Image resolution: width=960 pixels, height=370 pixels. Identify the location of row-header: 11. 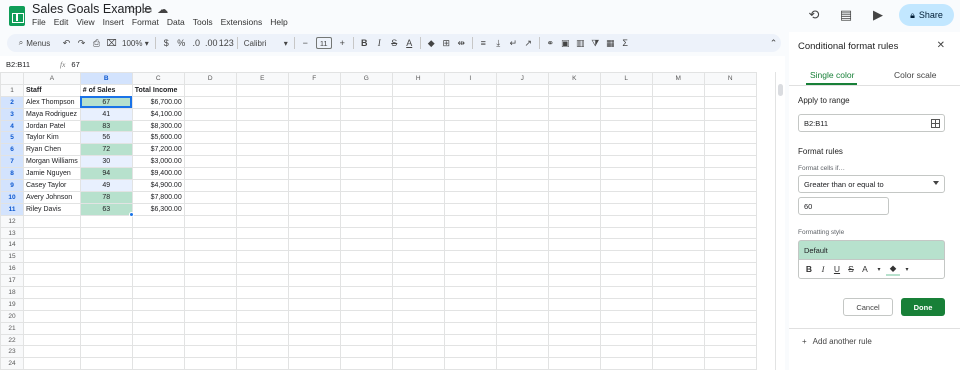
(12, 209).